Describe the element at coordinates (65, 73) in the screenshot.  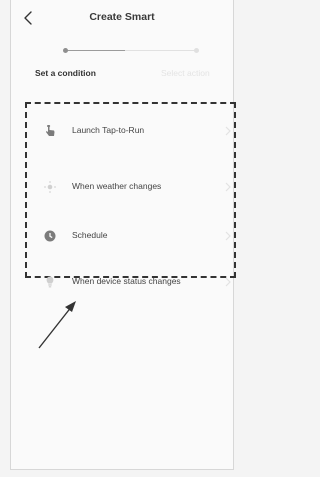
I see `step-label-condition: Set a condition` at that location.